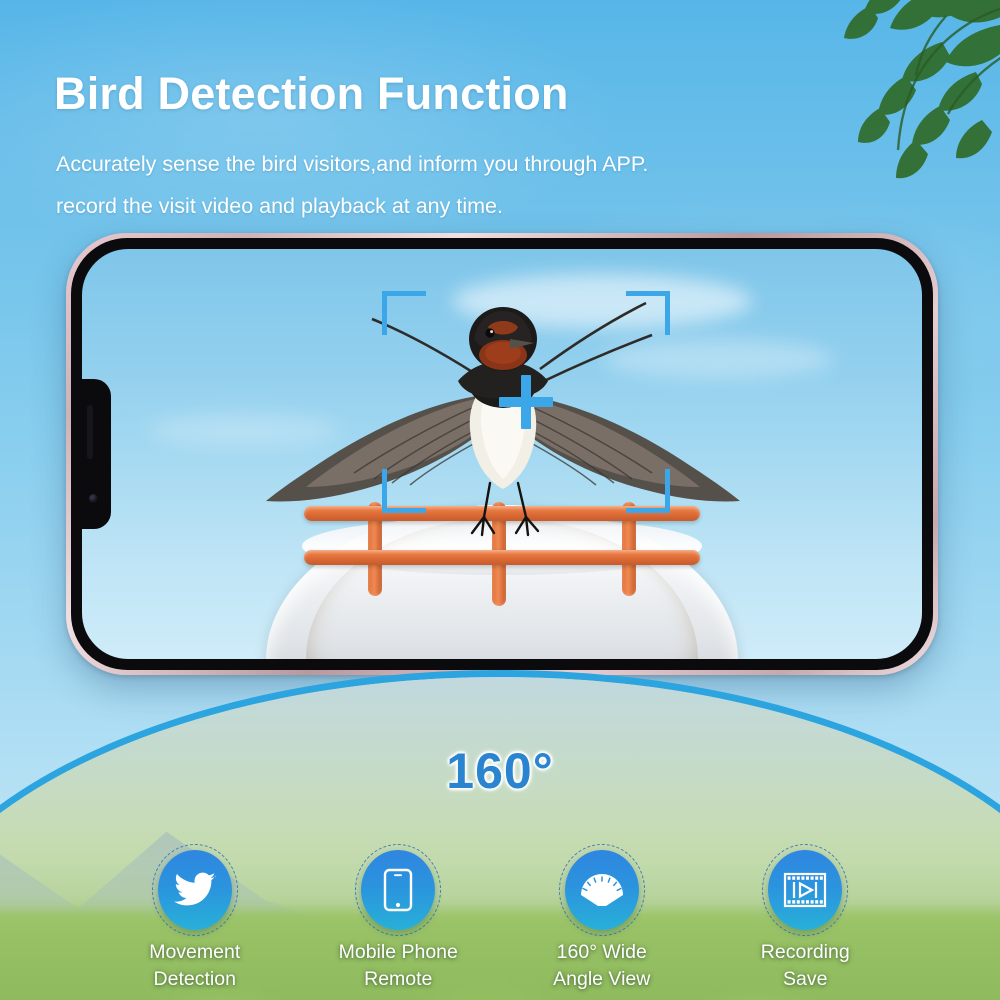  Describe the element at coordinates (90, 432) in the screenshot. I see `earpiece-speaker-icon` at that location.